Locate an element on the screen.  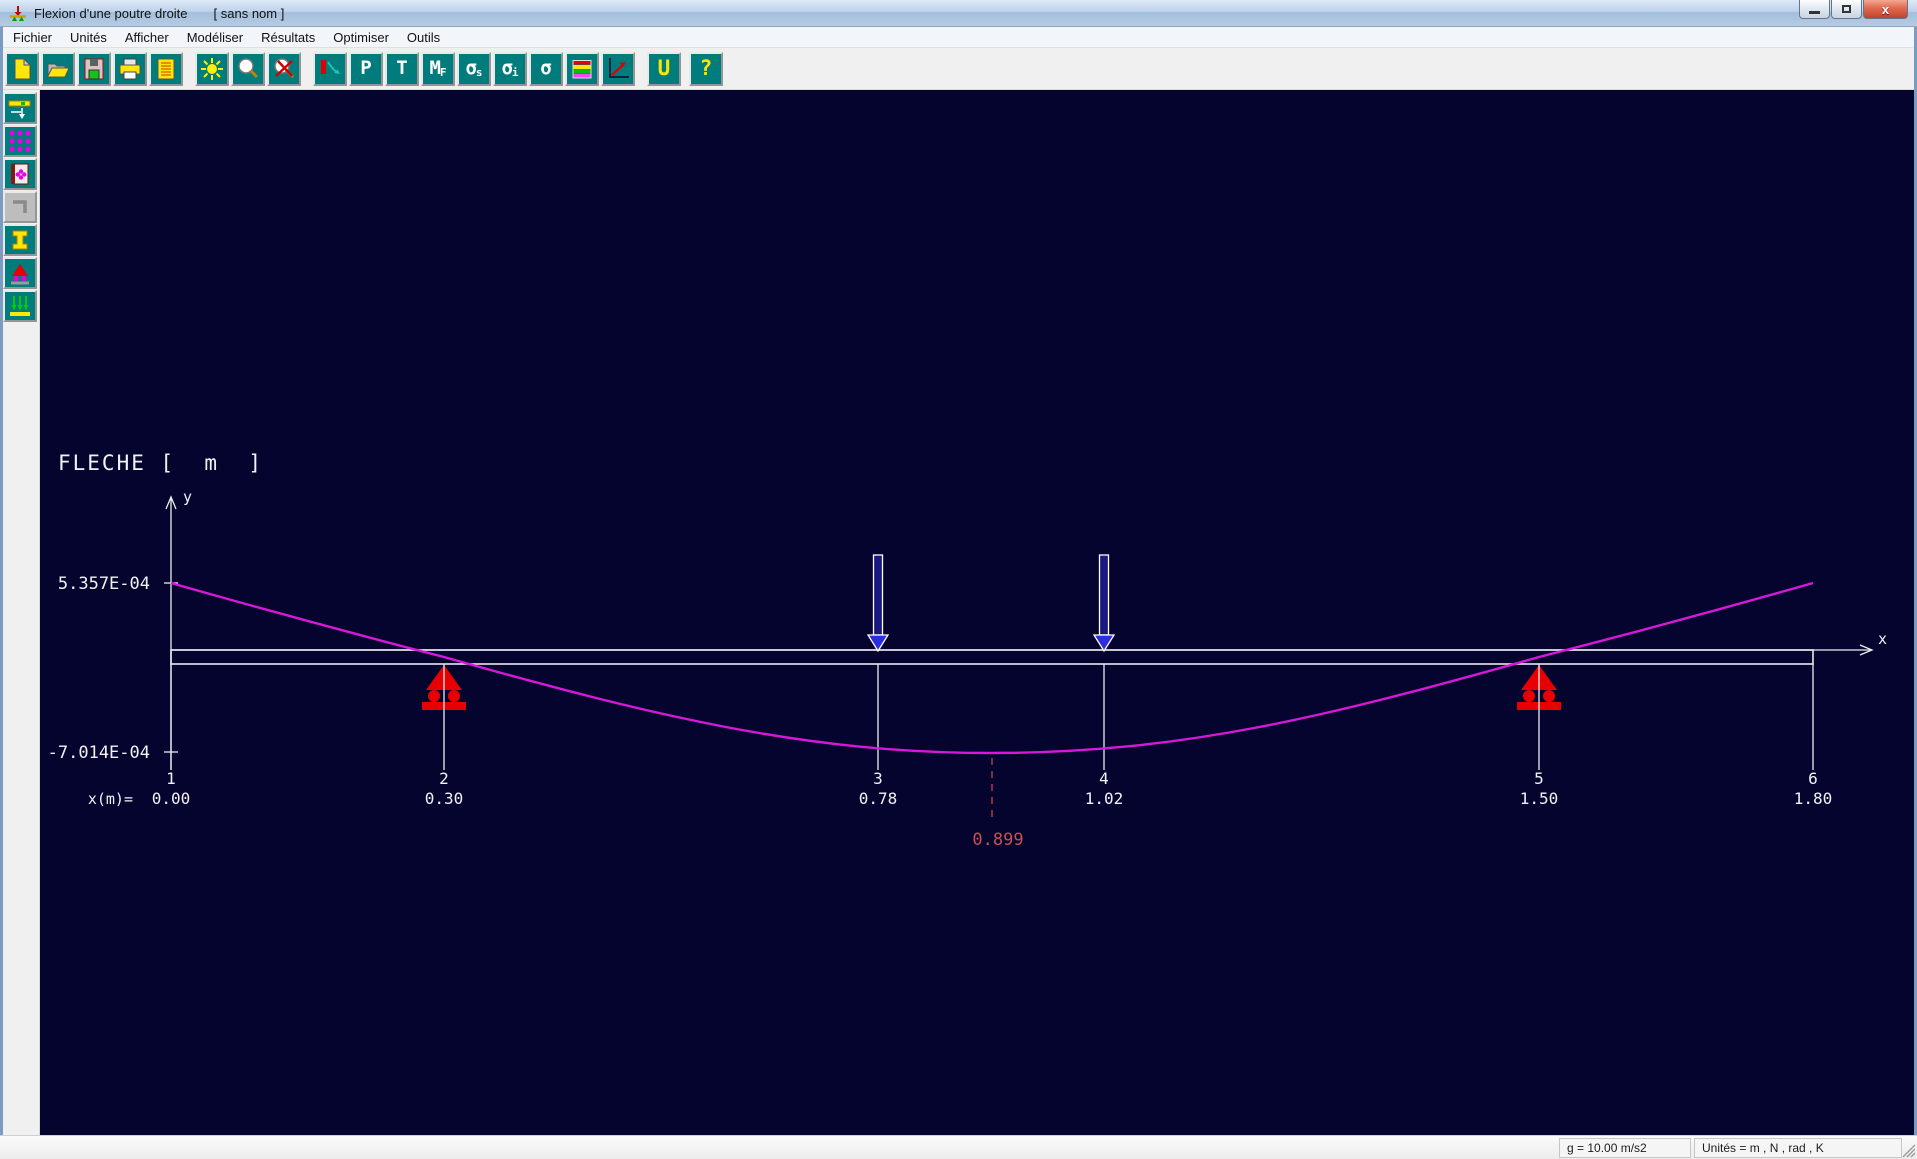
dot-grid-icon is located at coordinates (20, 141).